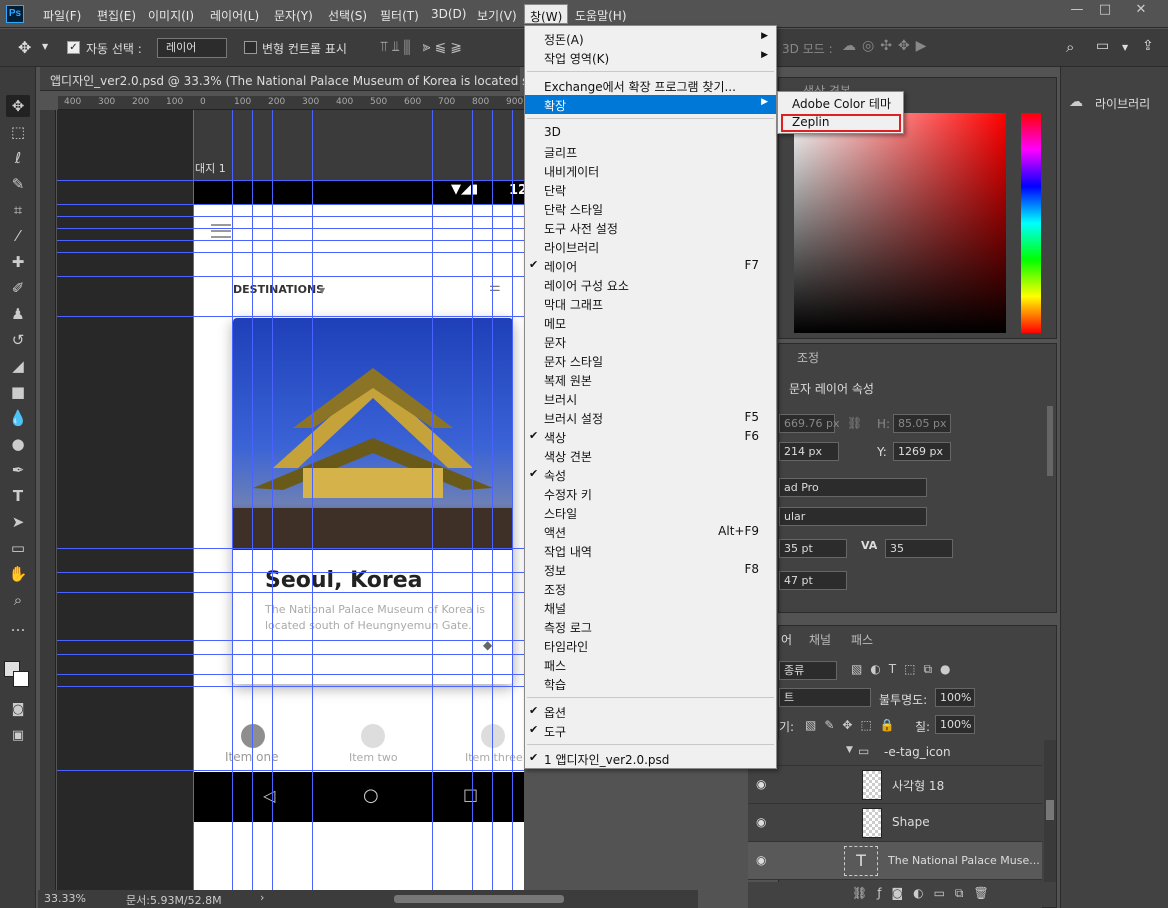 This screenshot has height=908, width=1168. What do you see at coordinates (65, 898) in the screenshot?
I see `zoom-level: 33.33%` at bounding box center [65, 898].